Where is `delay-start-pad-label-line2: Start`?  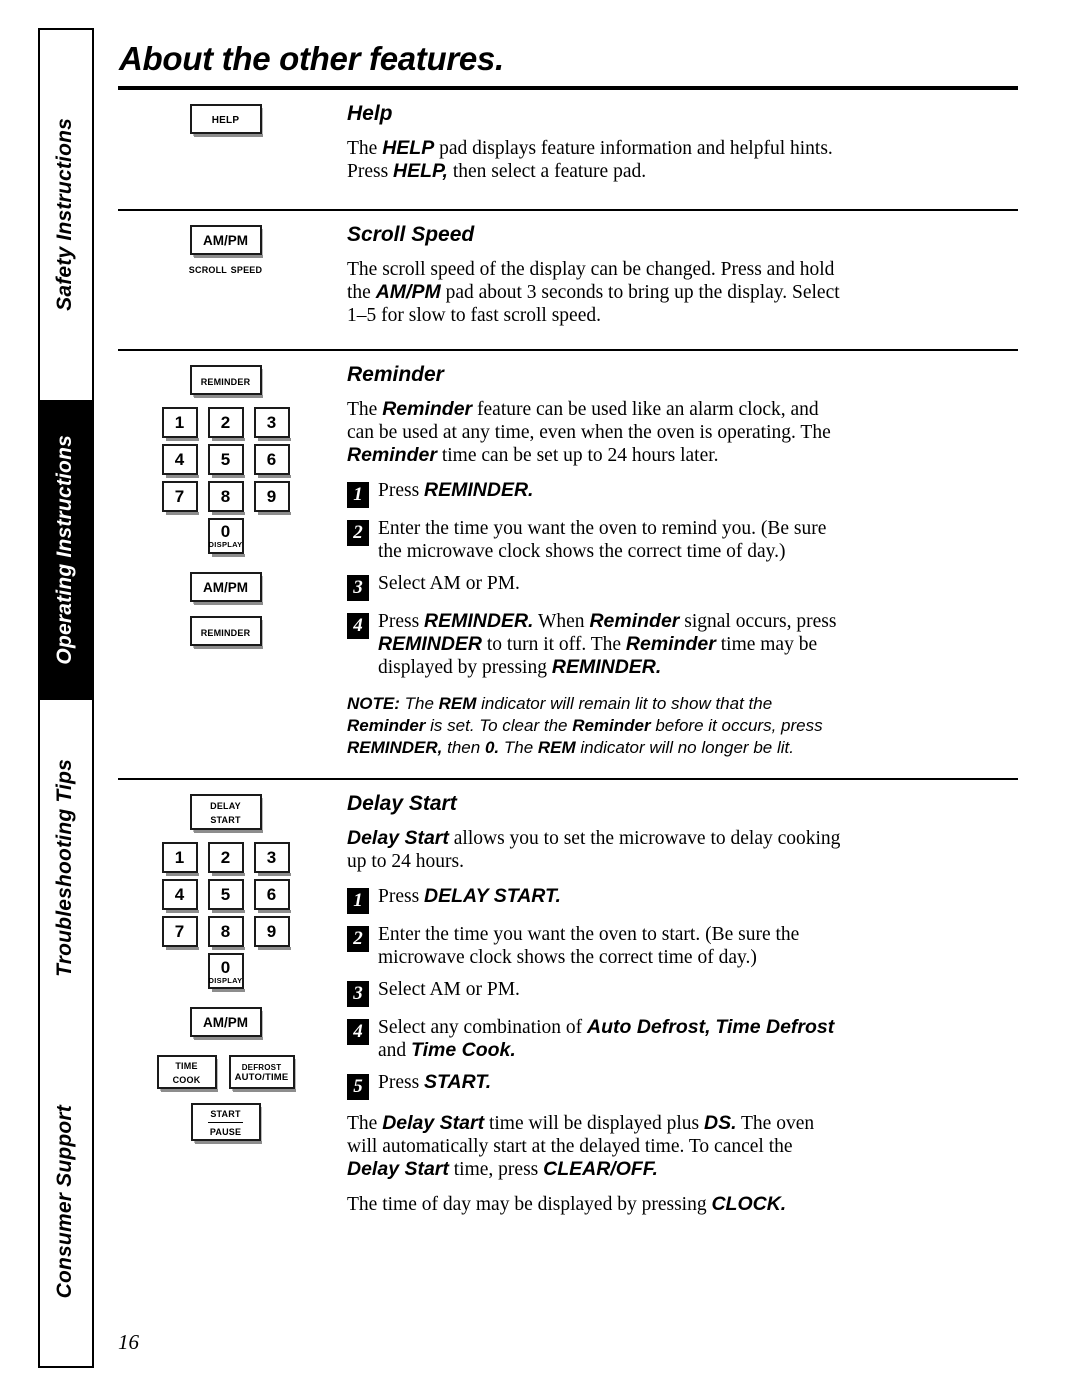 delay-start-pad-label-line2: Start is located at coordinates (225, 819).